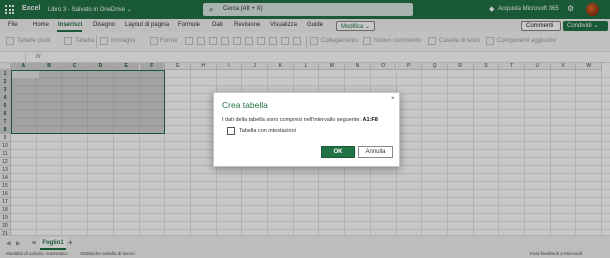 The height and width of the screenshot is (258, 610). What do you see at coordinates (231, 131) in the screenshot?
I see `headers-checkbox` at bounding box center [231, 131].